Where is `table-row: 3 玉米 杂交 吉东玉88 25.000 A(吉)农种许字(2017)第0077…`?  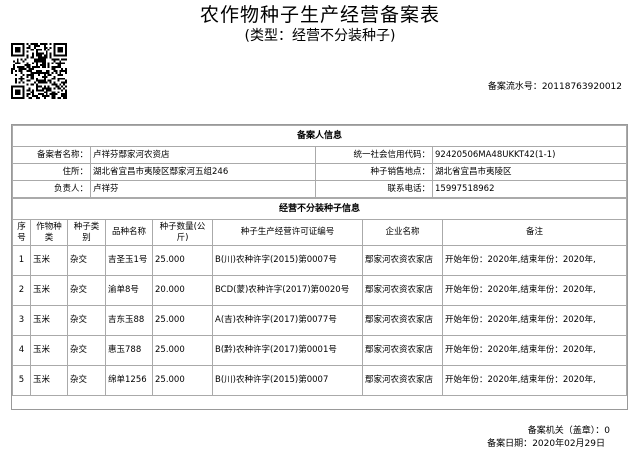
table-row: 3 玉米 杂交 吉东玉88 25.000 A(吉)农种许字(2017)第0077… is located at coordinates (319, 320).